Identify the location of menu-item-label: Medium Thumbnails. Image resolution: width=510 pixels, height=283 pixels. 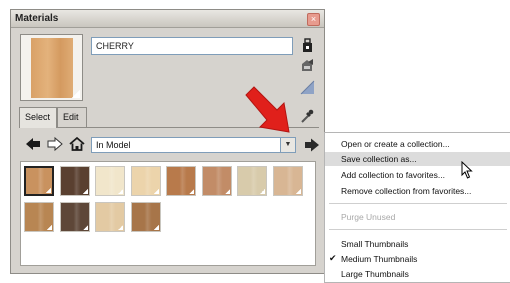
(379, 259).